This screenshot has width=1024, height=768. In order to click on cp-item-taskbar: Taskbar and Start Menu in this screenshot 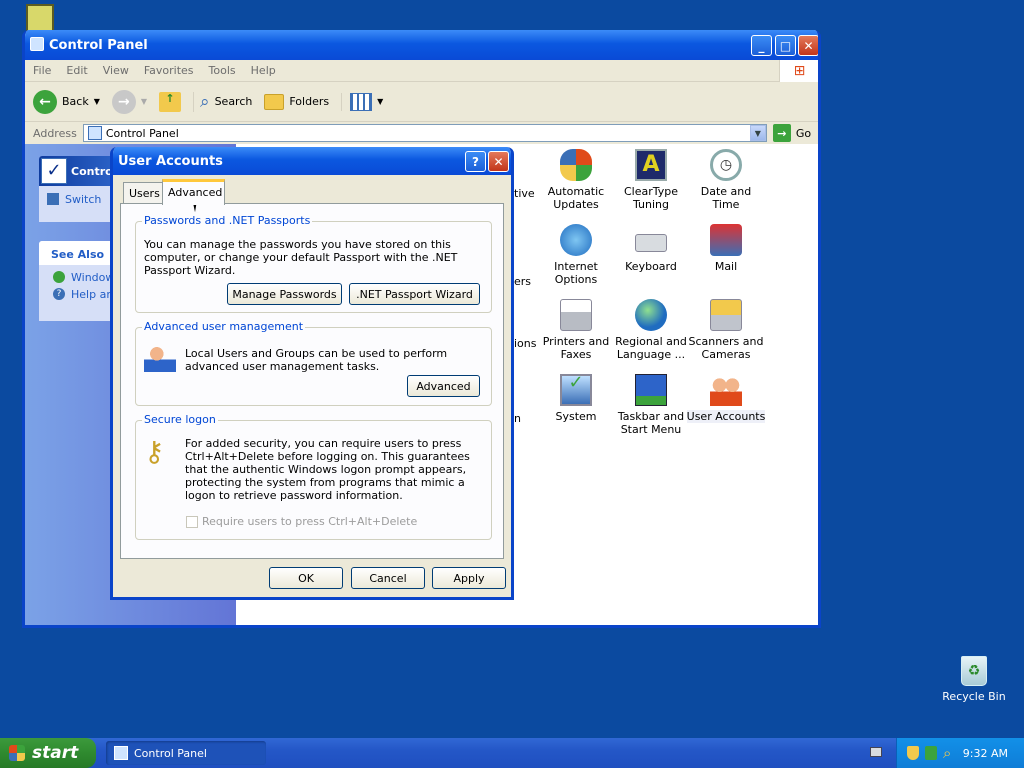, I will do `click(651, 405)`.